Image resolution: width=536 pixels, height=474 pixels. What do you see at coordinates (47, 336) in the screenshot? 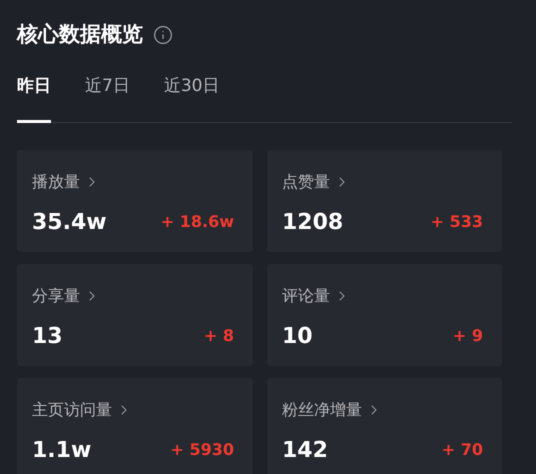
I see `metric-value: 13` at bounding box center [47, 336].